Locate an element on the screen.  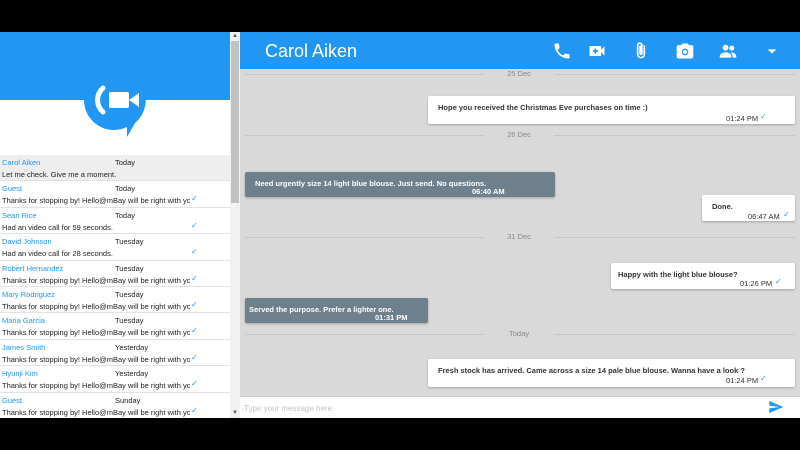
day-label: 25 Dec is located at coordinates (519, 73).